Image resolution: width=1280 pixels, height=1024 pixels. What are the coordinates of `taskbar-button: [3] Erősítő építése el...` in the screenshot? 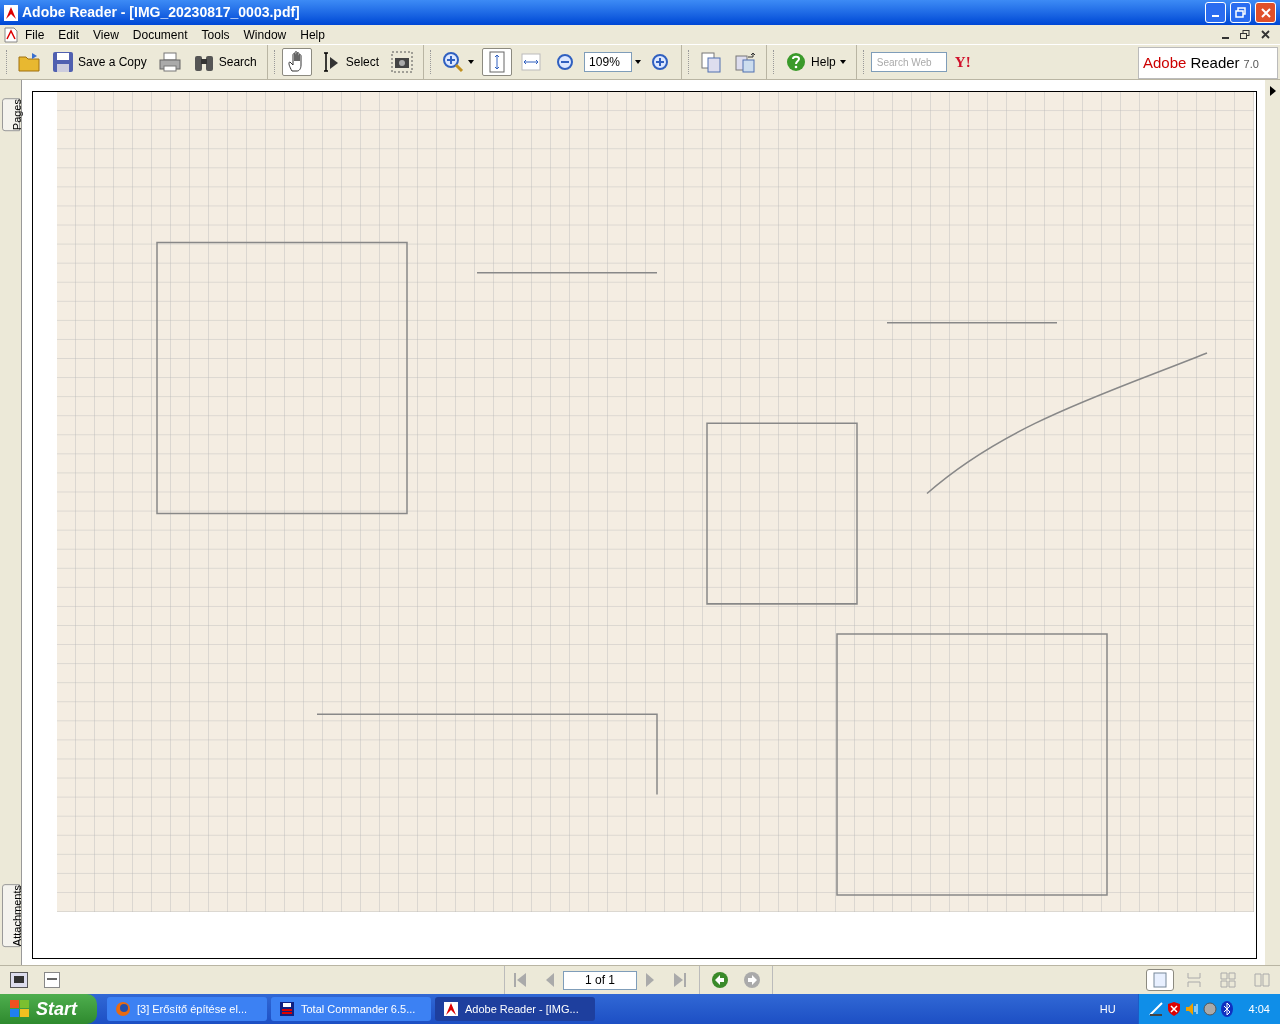 It's located at (187, 1009).